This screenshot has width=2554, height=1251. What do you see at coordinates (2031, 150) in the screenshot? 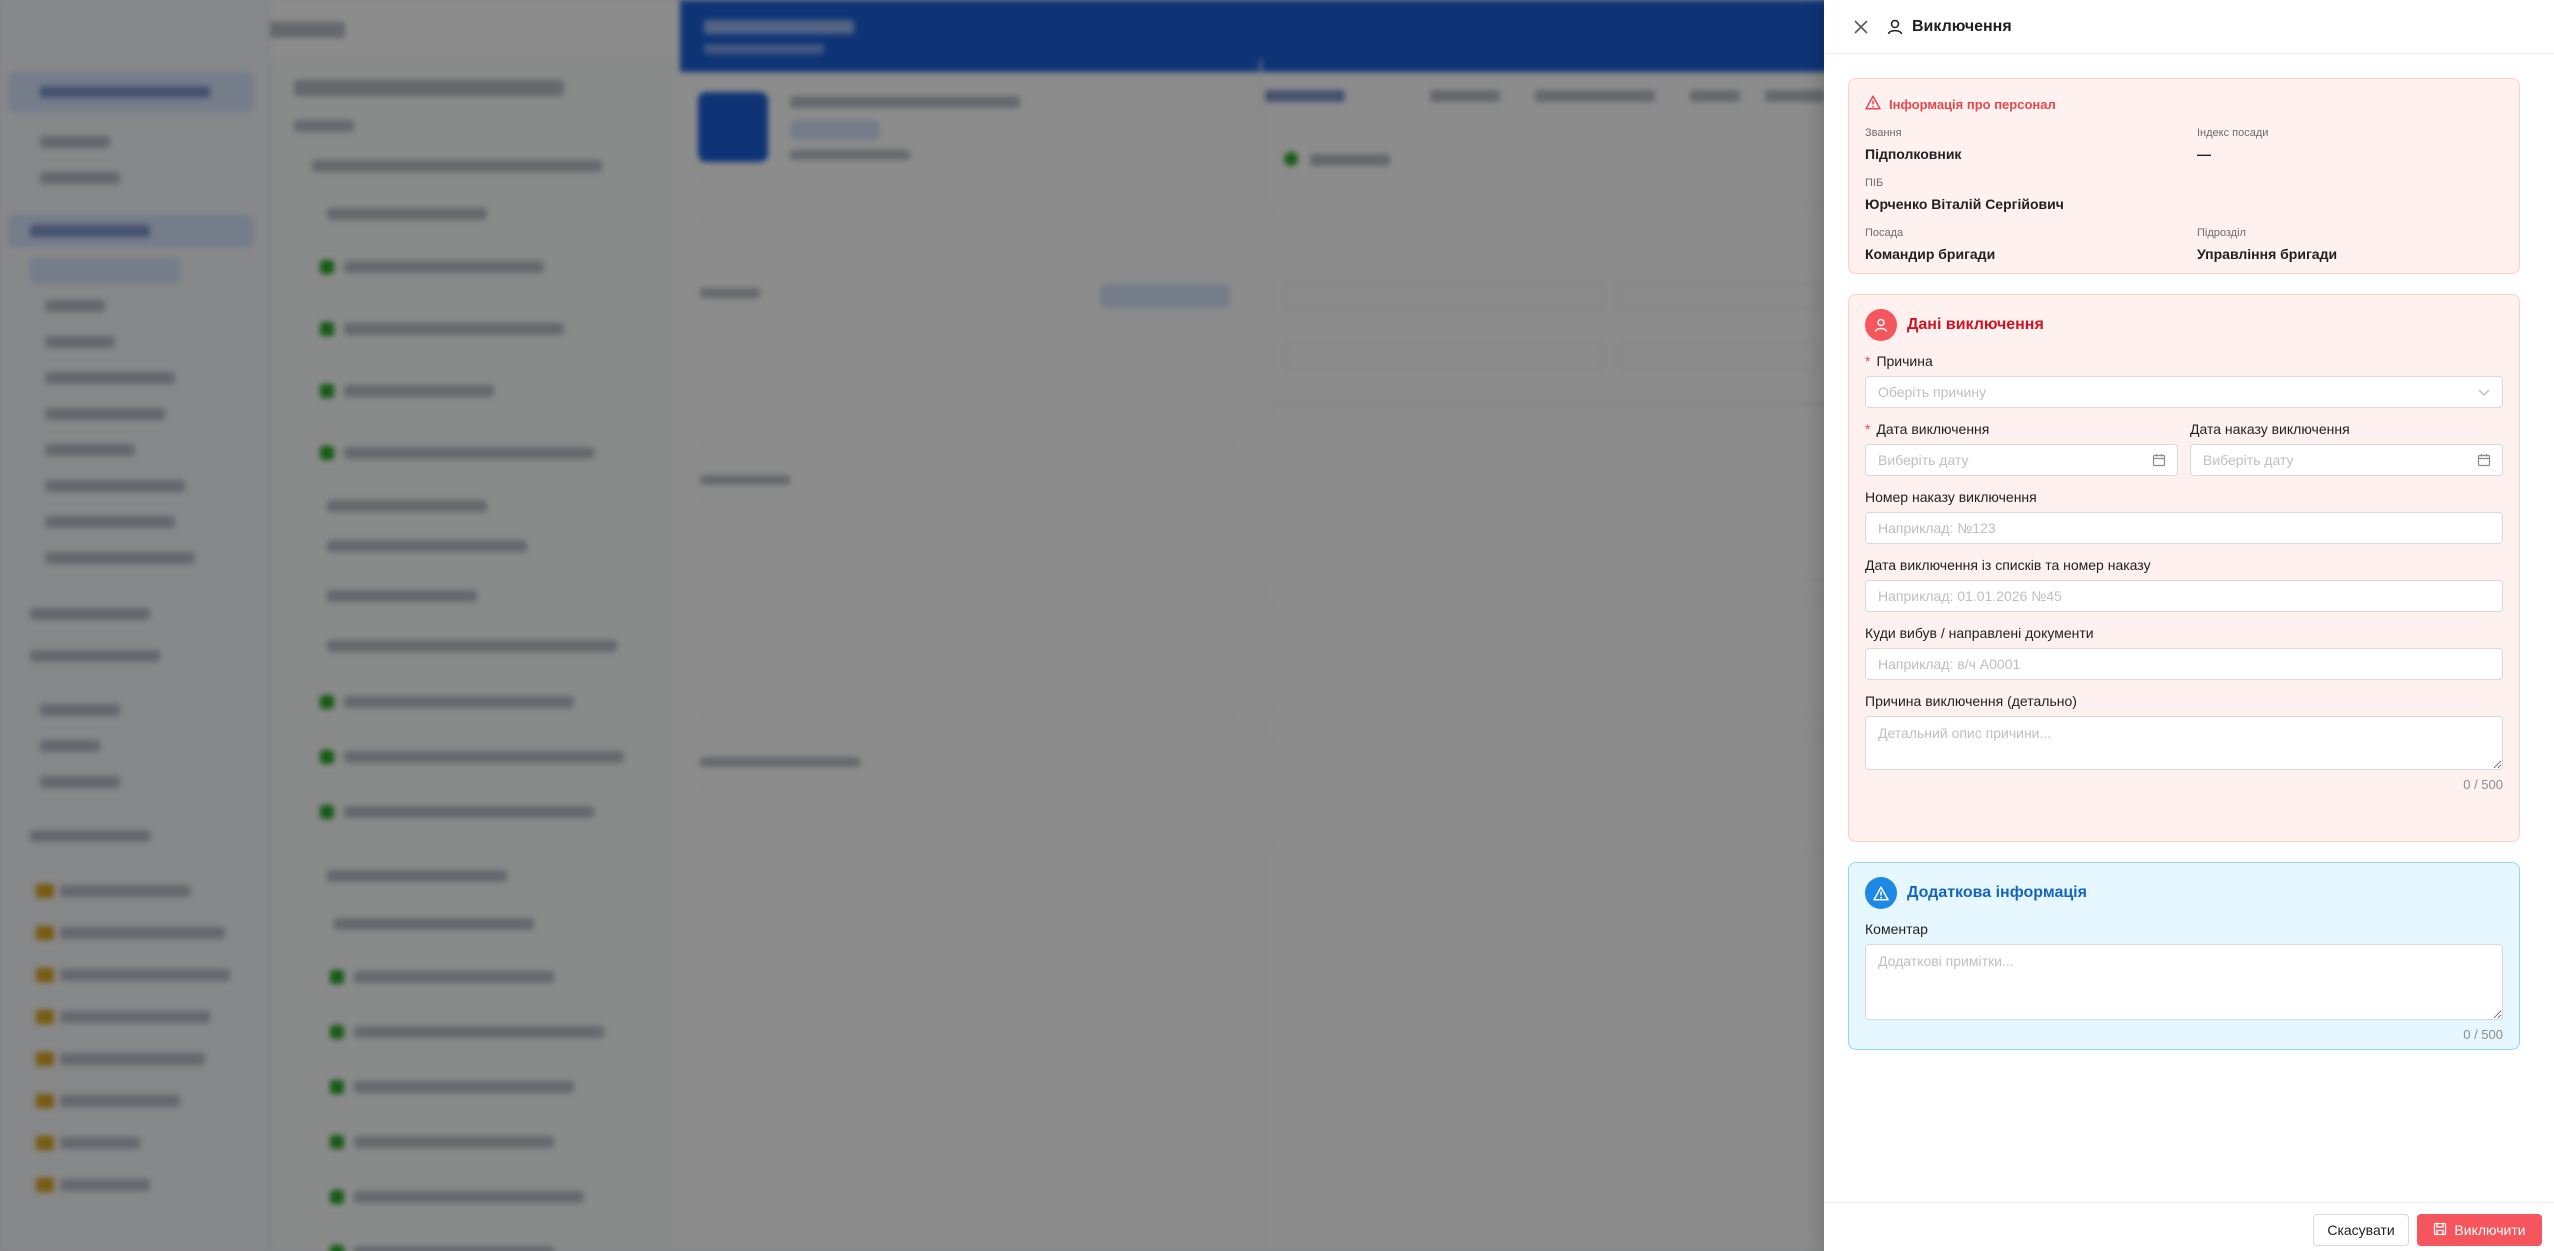
I see `rank-info: Звання Підполковник` at bounding box center [2031, 150].